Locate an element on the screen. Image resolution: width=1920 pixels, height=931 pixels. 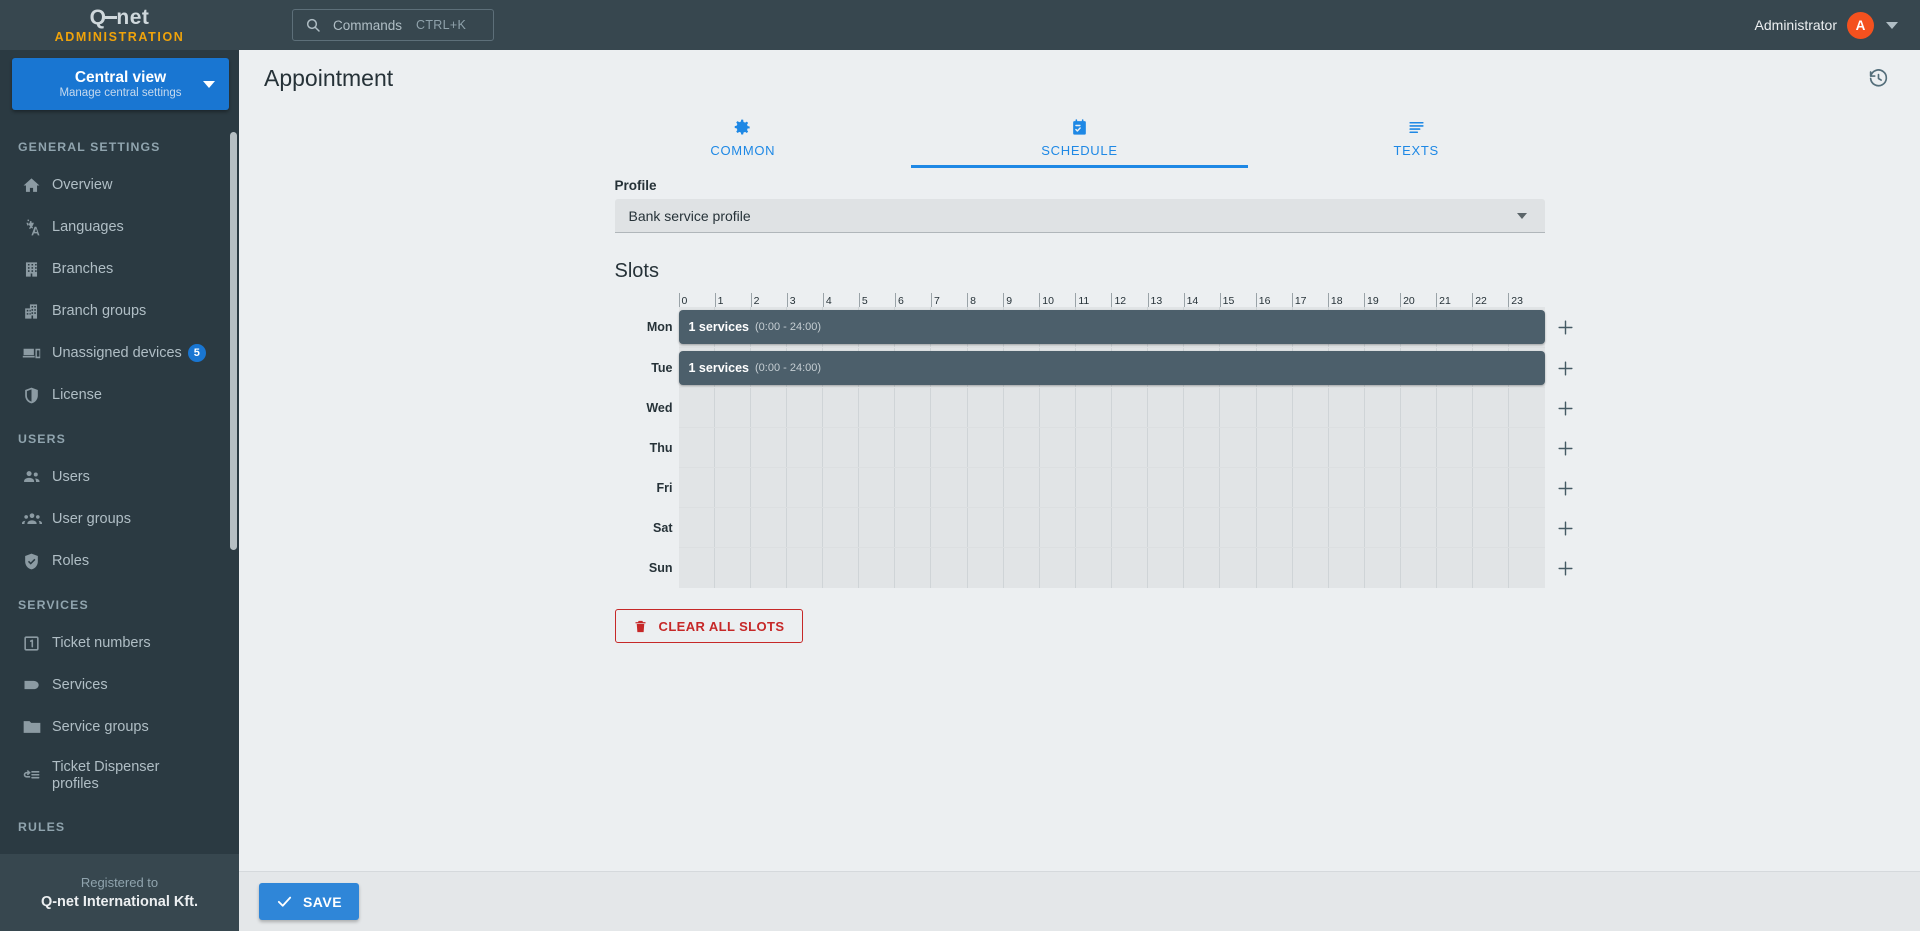
sidebar-item-branch-groups: Branch groups 5 is located at coordinates (119, 311).